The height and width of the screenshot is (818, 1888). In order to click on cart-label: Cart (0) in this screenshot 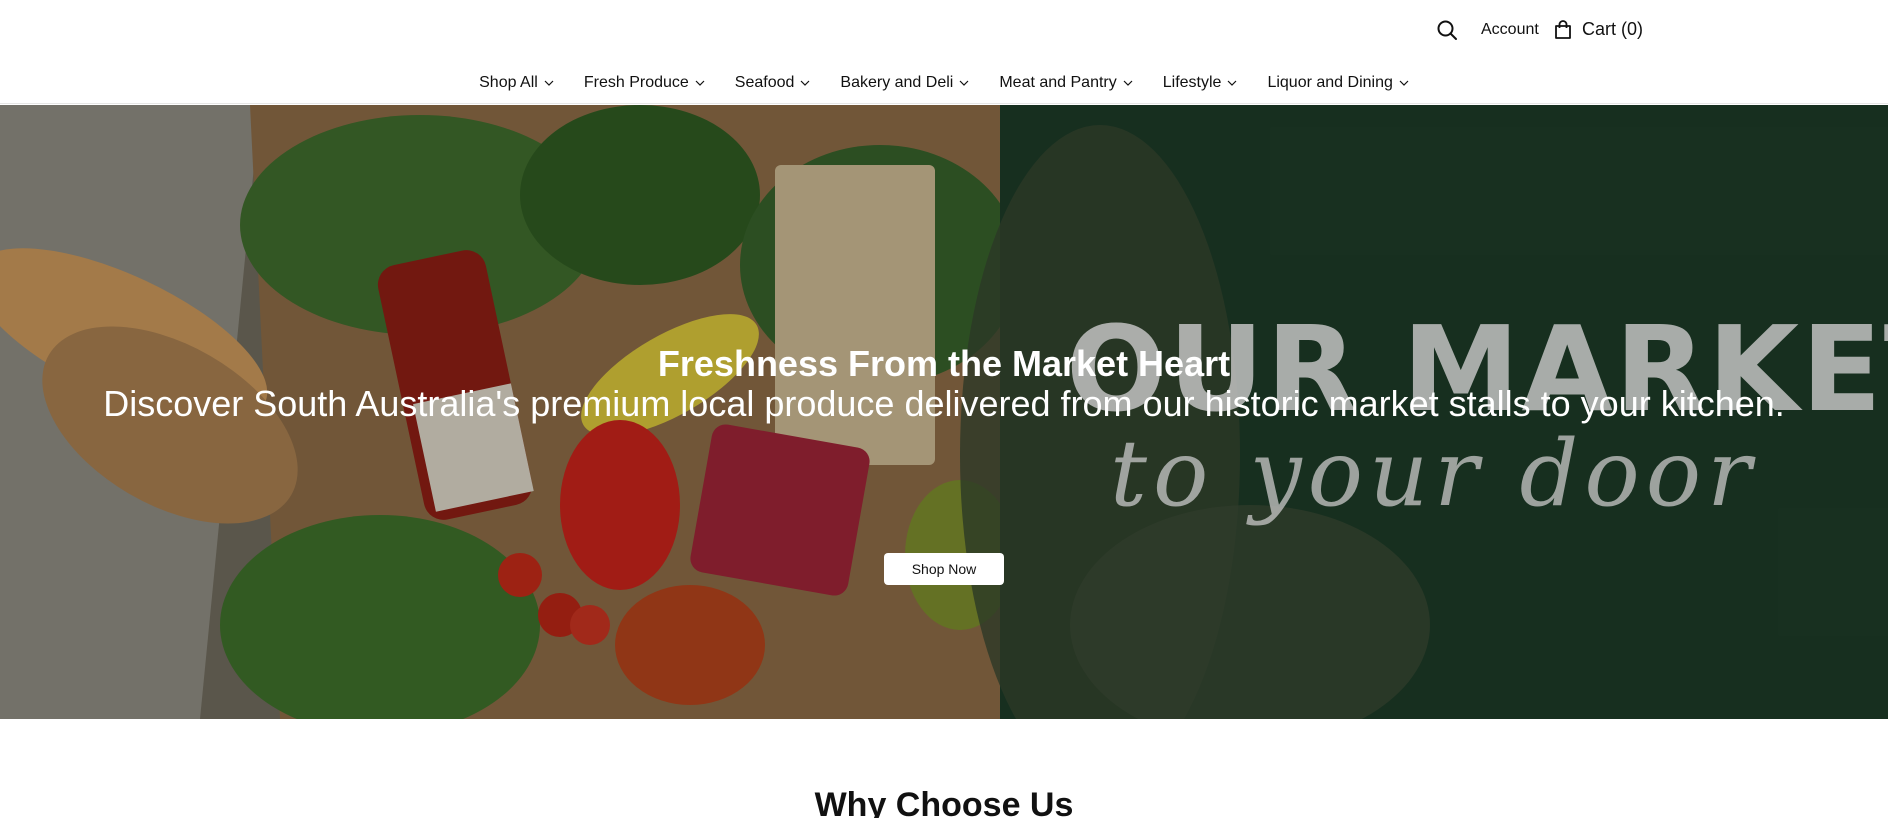, I will do `click(1613, 29)`.